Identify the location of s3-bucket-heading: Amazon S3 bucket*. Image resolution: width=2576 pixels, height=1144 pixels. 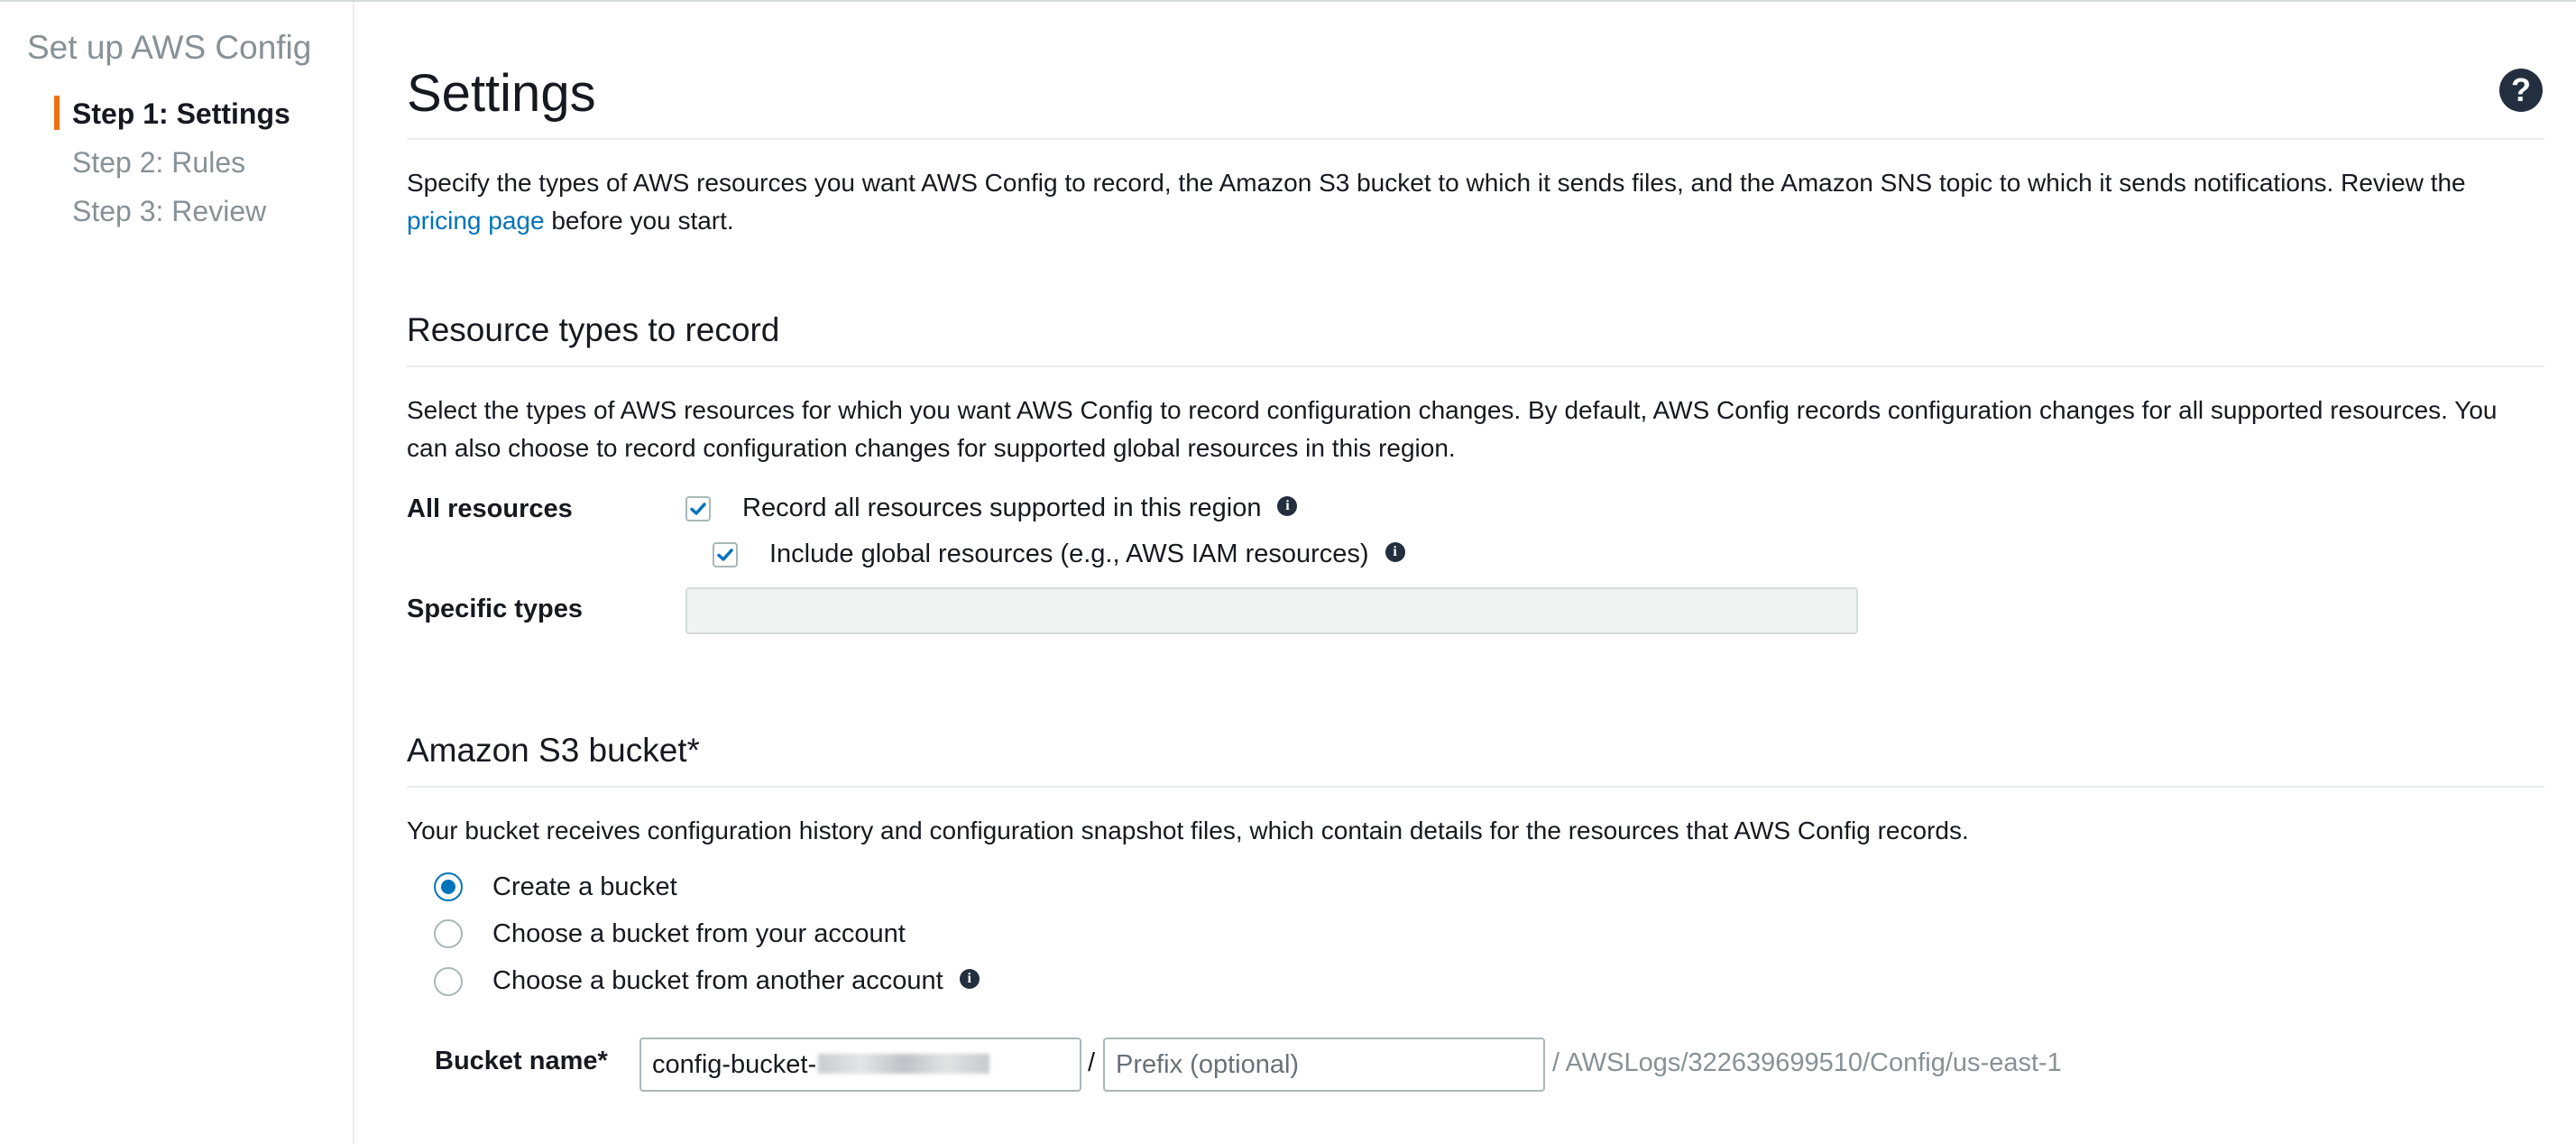
(553, 750).